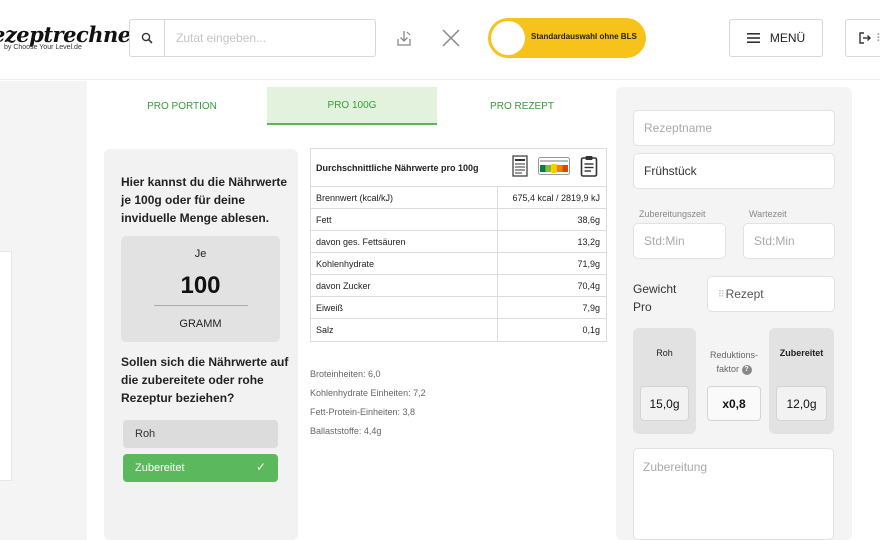 The width and height of the screenshot is (880, 540). Describe the element at coordinates (324, 220) in the screenshot. I see `nutrient-label: Fett` at that location.